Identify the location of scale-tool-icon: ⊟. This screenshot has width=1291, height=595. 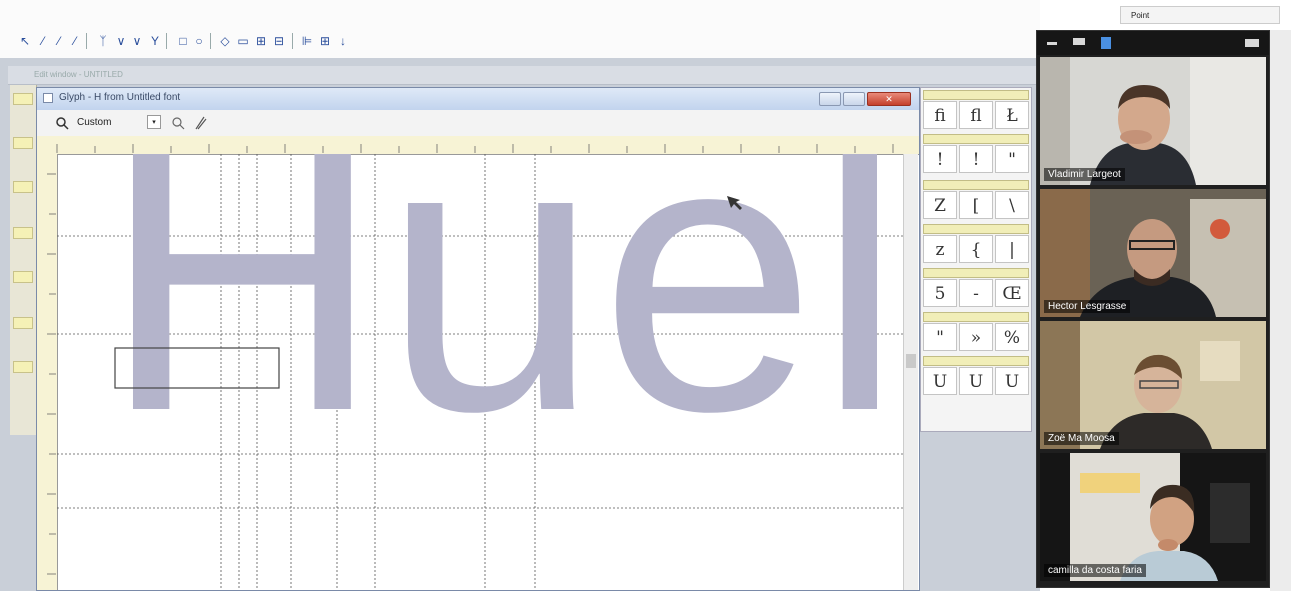
(279, 41).